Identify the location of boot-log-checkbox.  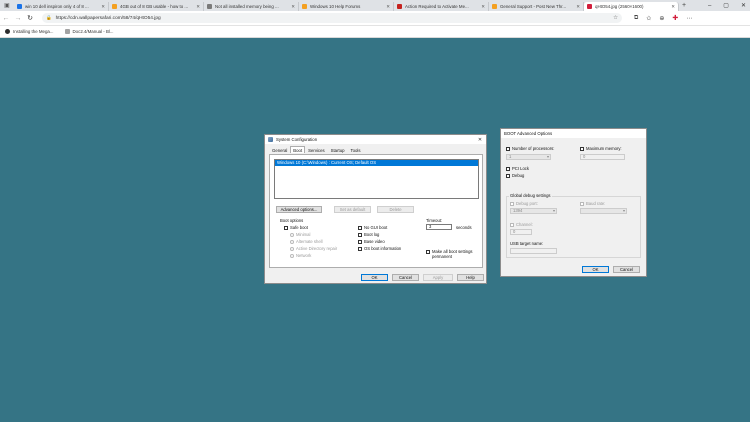
(360, 235).